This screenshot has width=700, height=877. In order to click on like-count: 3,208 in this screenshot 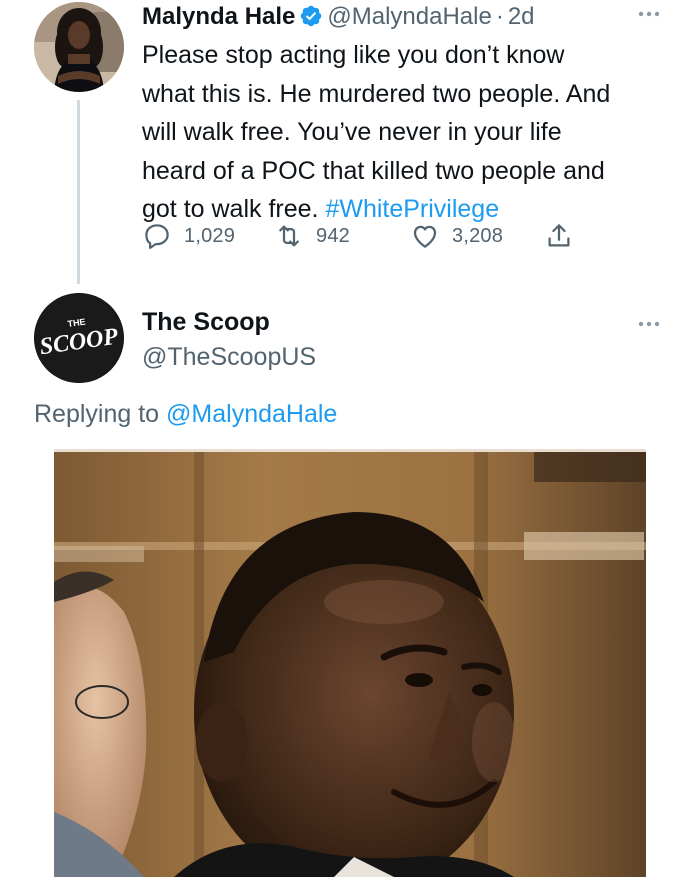, I will do `click(478, 235)`.